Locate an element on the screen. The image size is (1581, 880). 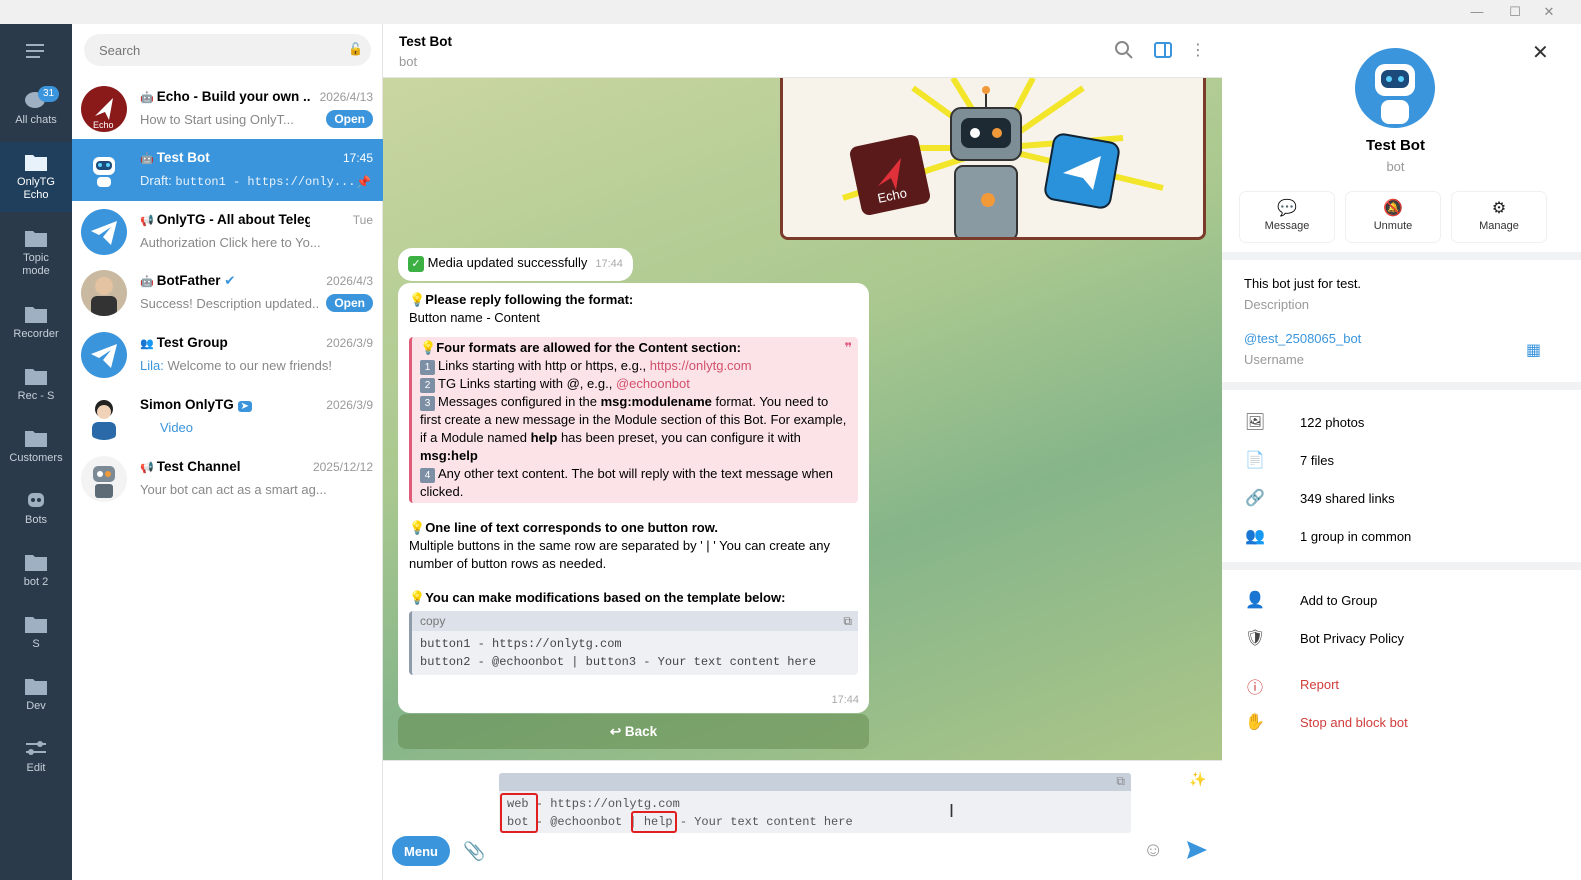
emoji-icon: ☺ is located at coordinates (1153, 850).